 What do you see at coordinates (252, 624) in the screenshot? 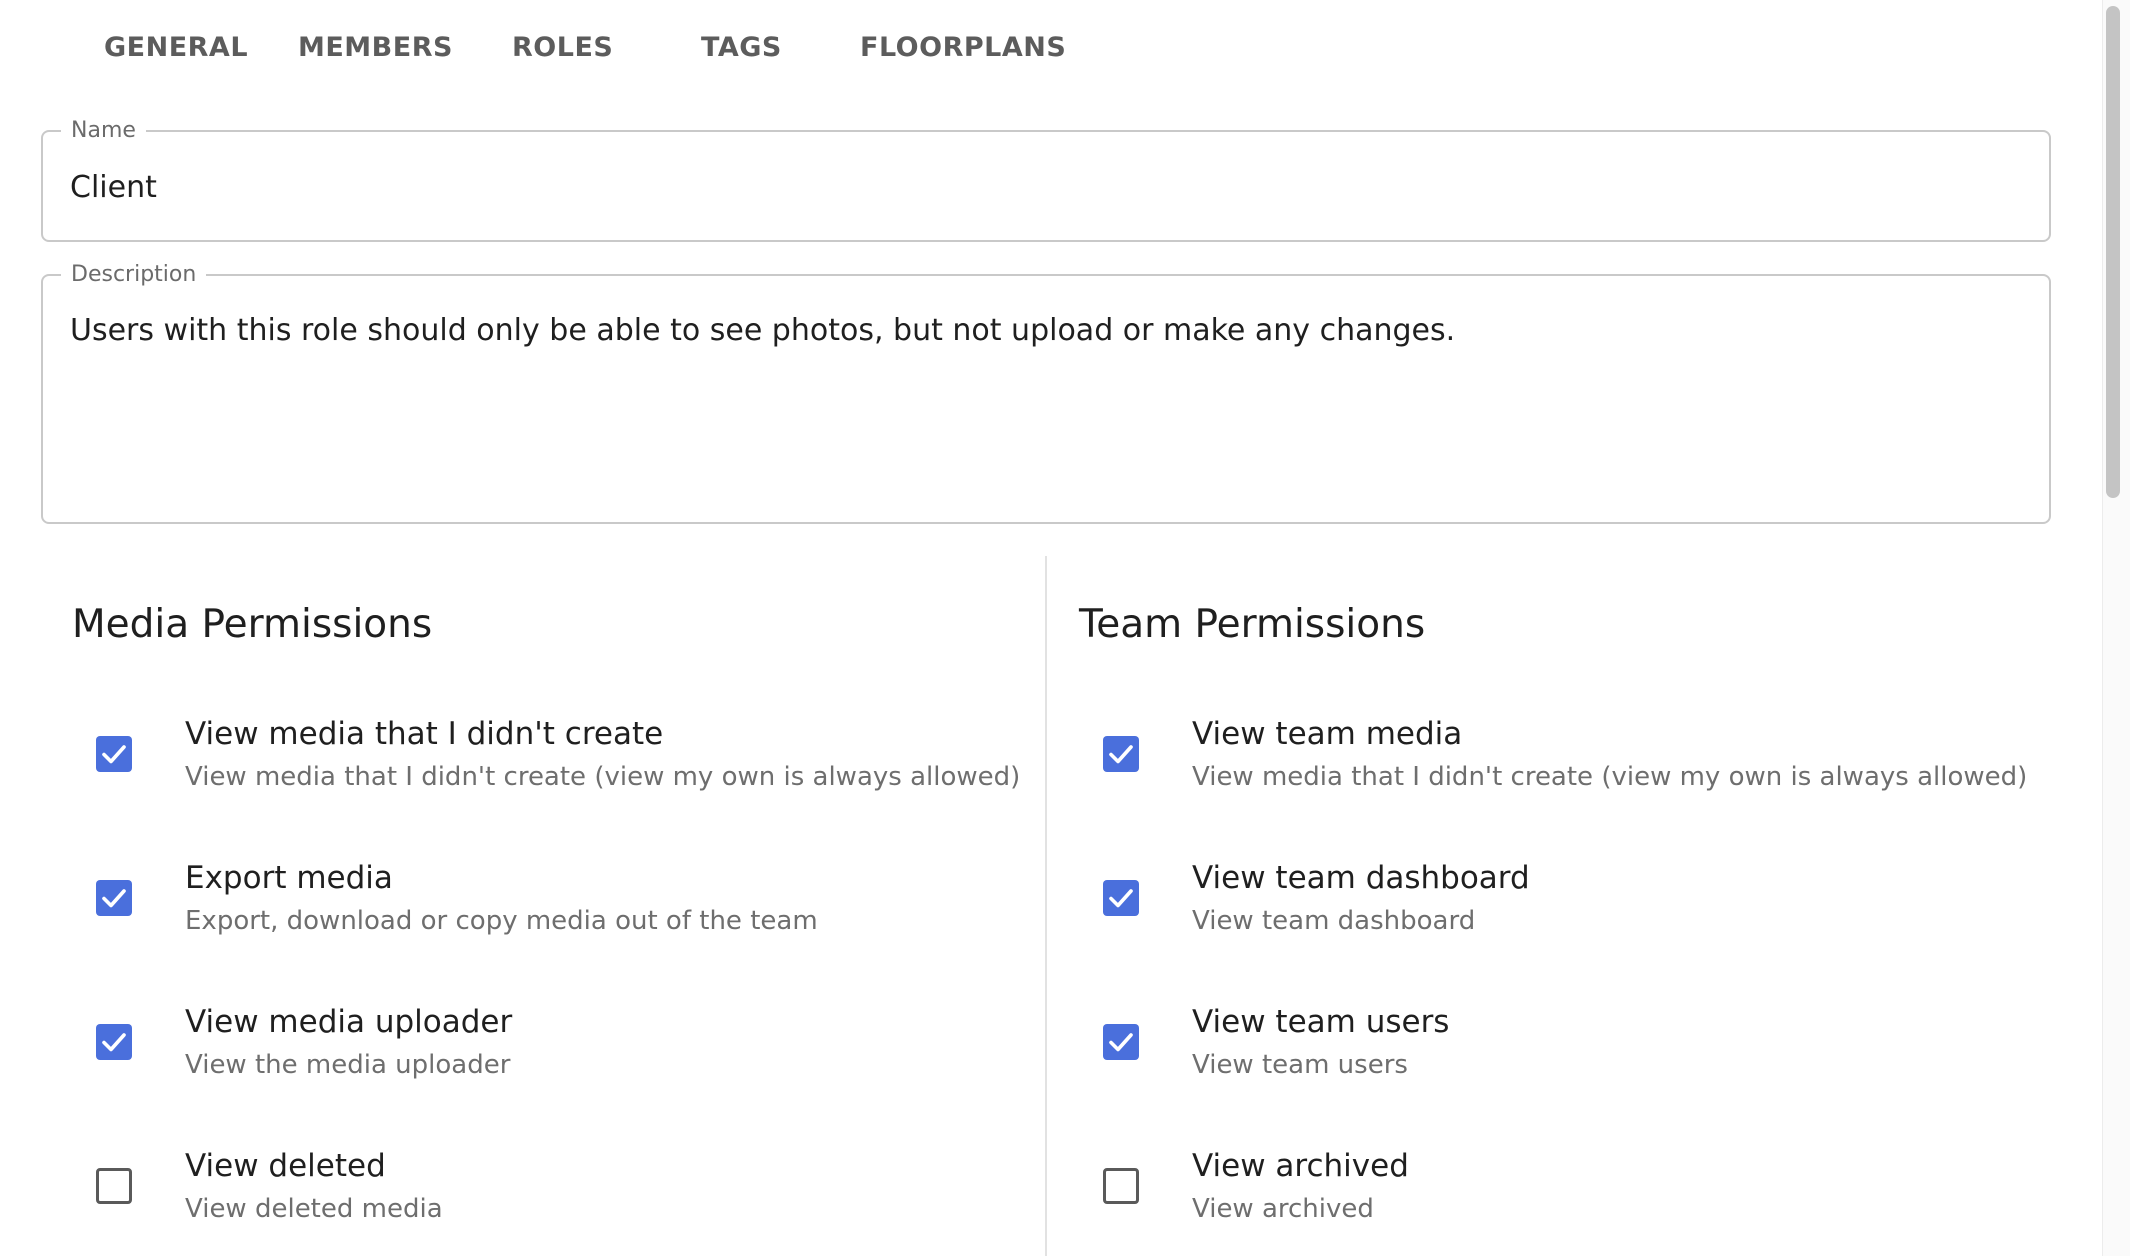
I see `media-permissions-title: Media Permissions` at bounding box center [252, 624].